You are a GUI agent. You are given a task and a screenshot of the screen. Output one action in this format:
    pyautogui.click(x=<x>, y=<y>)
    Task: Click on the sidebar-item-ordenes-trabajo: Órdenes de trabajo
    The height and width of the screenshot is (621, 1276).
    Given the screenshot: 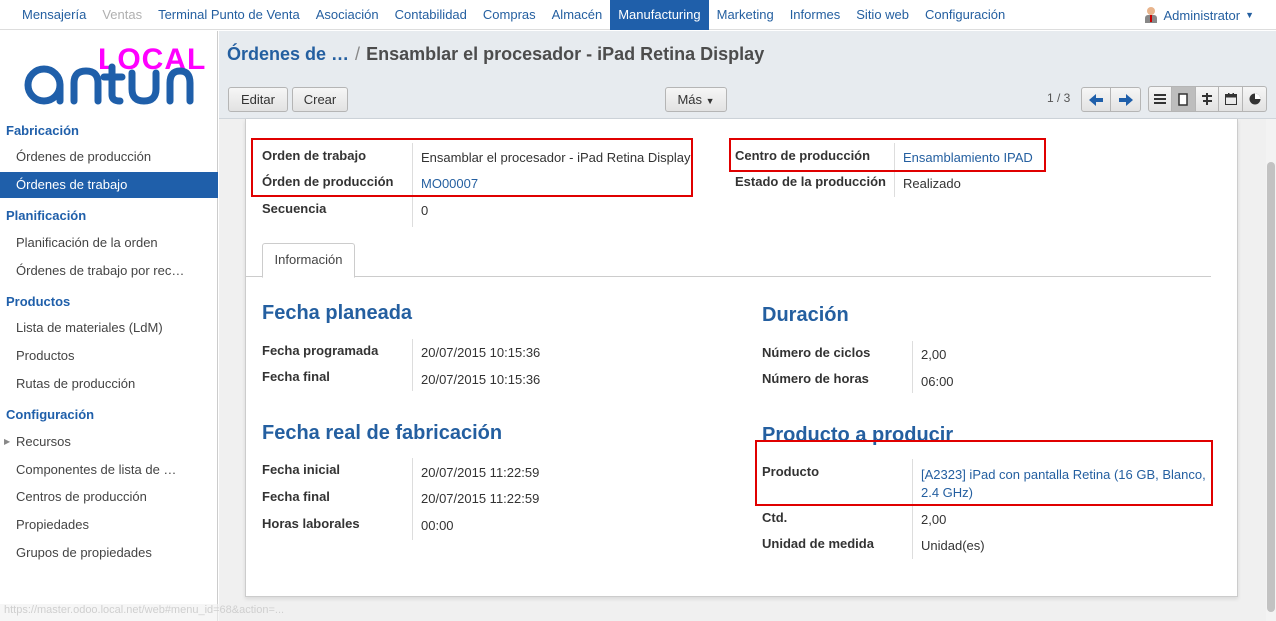 What is the action you would take?
    pyautogui.click(x=109, y=185)
    